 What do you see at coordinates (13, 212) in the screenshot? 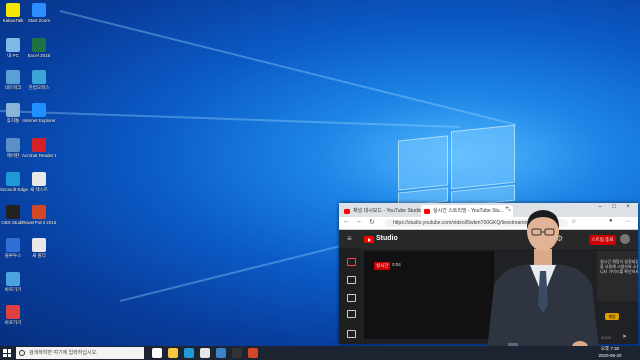
I see `obs-icon` at bounding box center [13, 212].